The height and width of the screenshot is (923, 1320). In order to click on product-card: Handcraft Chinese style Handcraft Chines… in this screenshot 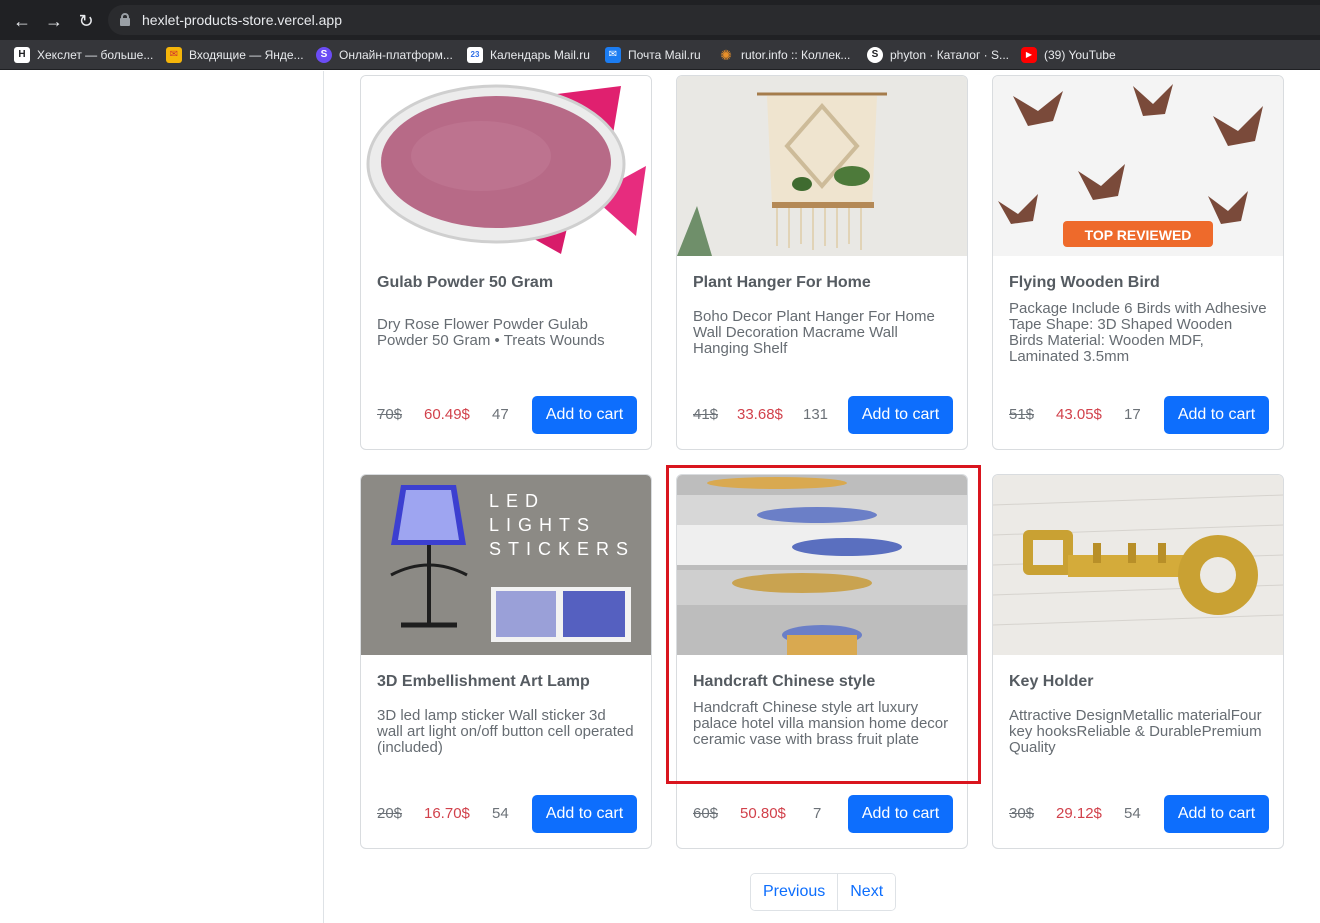, I will do `click(822, 661)`.